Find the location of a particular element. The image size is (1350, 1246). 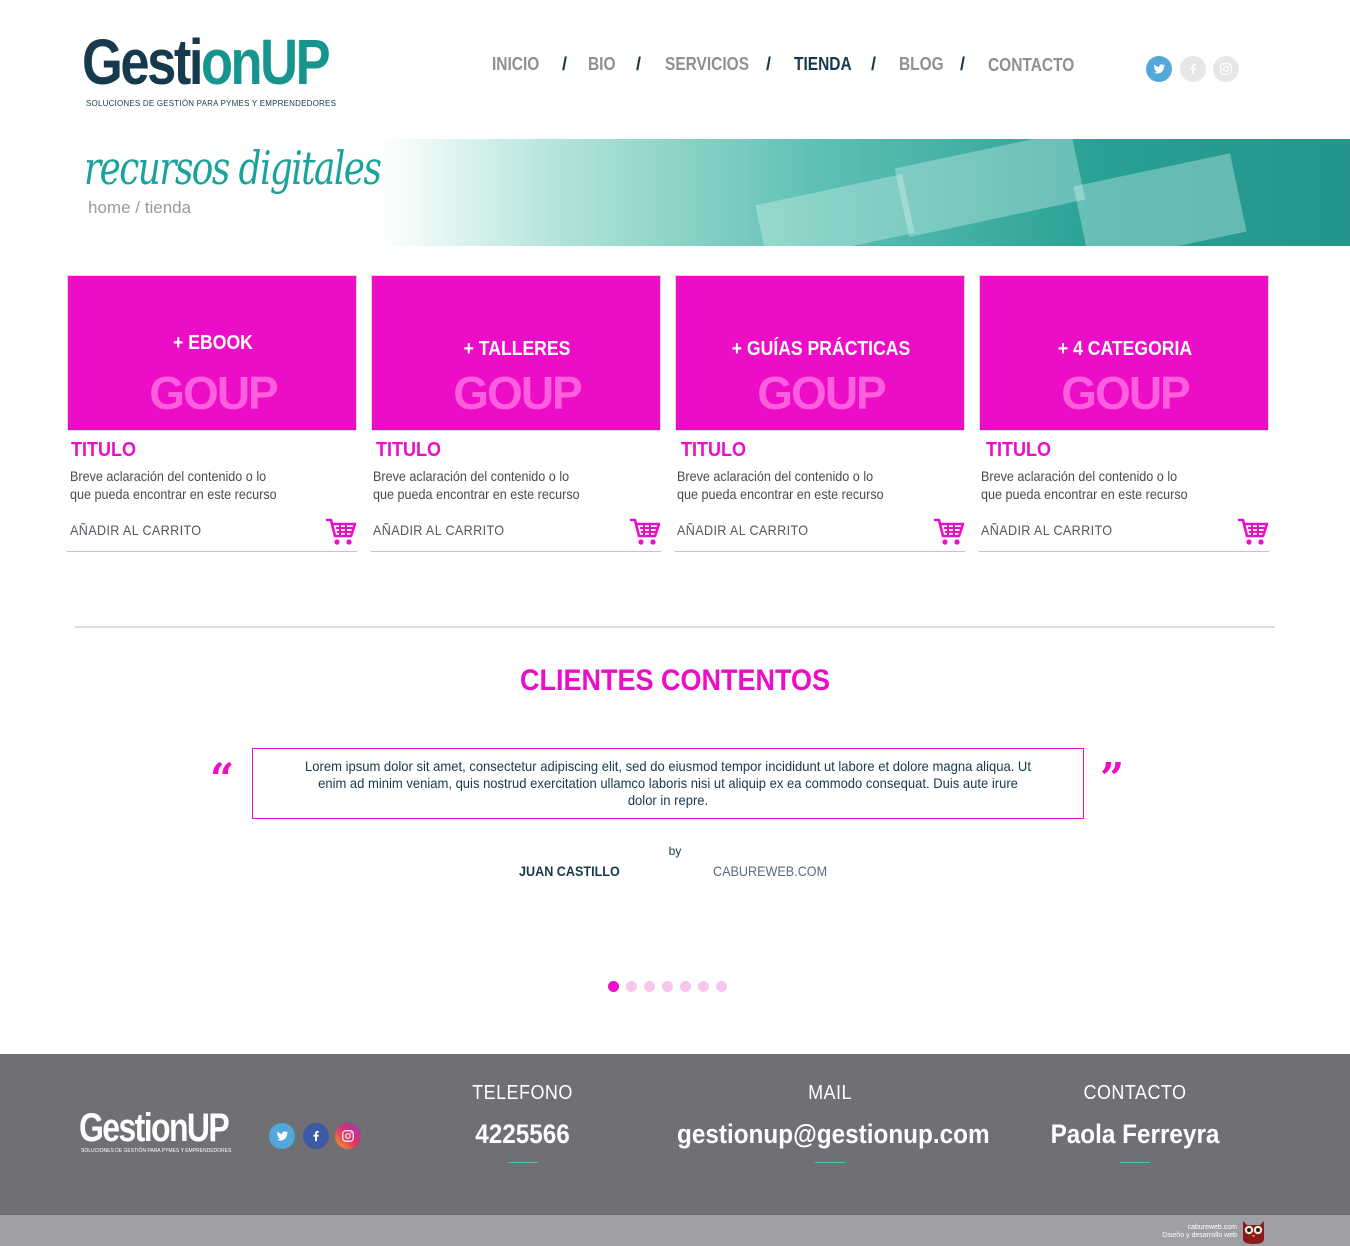

footer-contact: CONTACTO Paola Ferreyra is located at coordinates (1135, 1122).